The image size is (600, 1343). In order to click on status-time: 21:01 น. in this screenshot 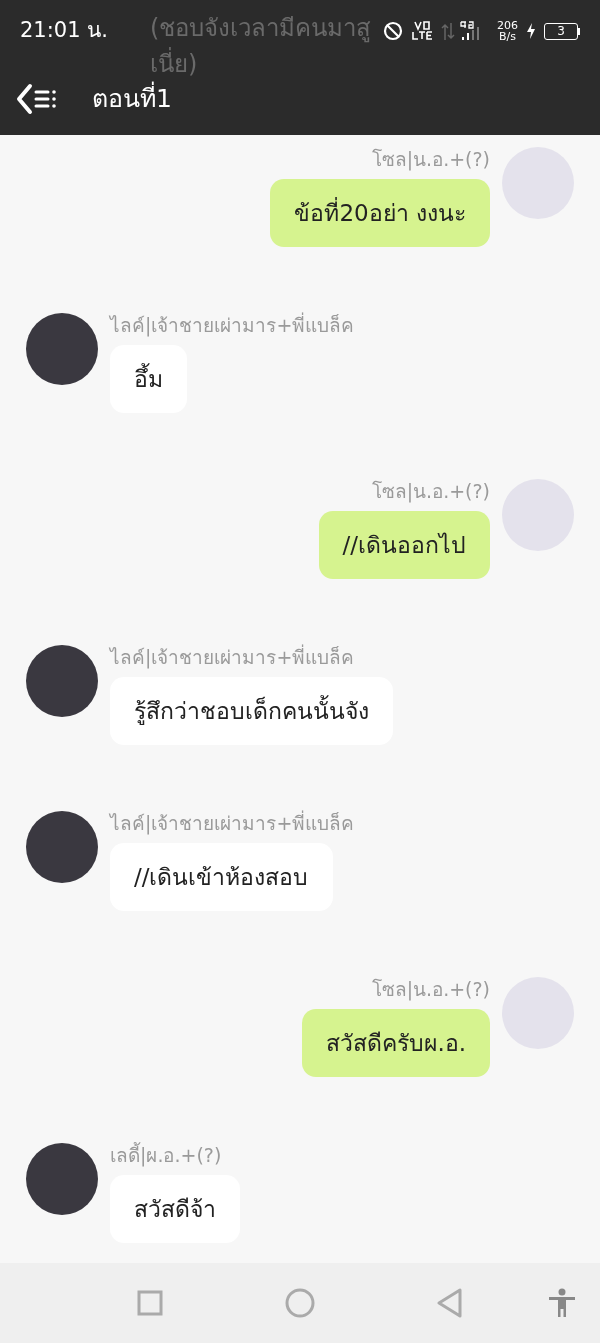, I will do `click(64, 31)`.